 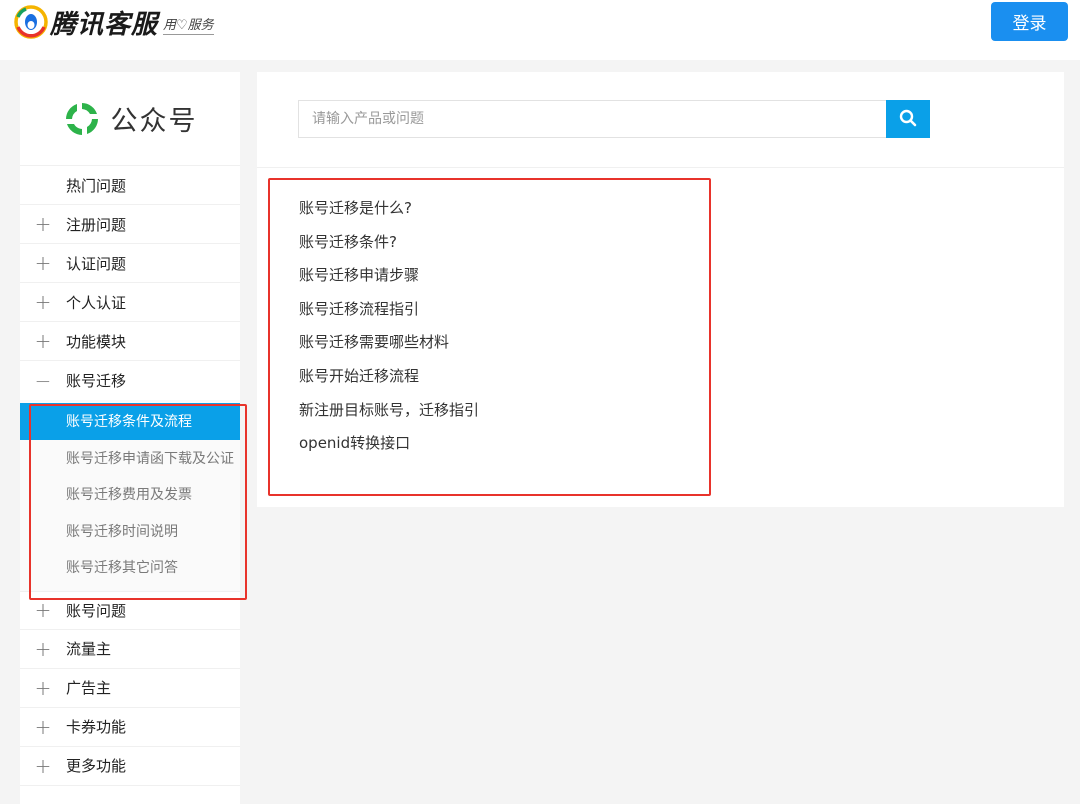 I want to click on sidebar-item-label: 功能模块, so click(x=96, y=341).